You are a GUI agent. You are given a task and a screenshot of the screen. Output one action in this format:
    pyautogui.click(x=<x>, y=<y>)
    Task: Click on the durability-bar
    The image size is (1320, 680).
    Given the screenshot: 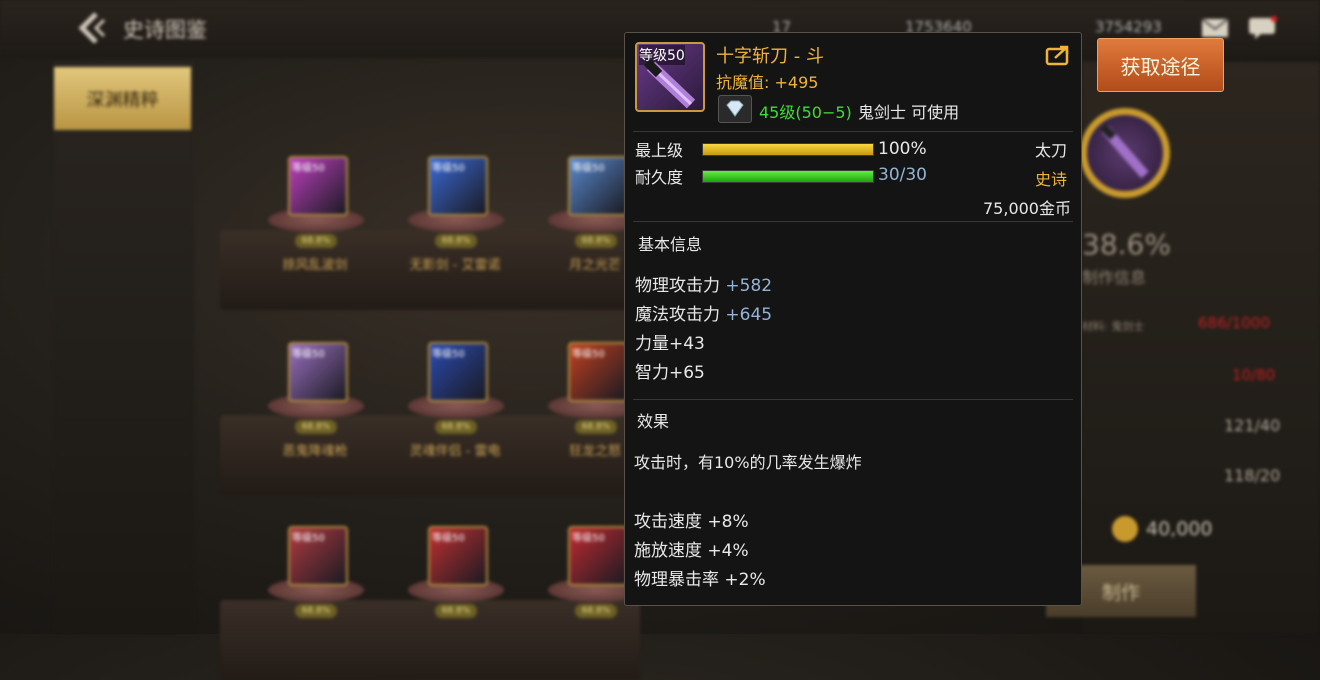 What is the action you would take?
    pyautogui.click(x=788, y=176)
    